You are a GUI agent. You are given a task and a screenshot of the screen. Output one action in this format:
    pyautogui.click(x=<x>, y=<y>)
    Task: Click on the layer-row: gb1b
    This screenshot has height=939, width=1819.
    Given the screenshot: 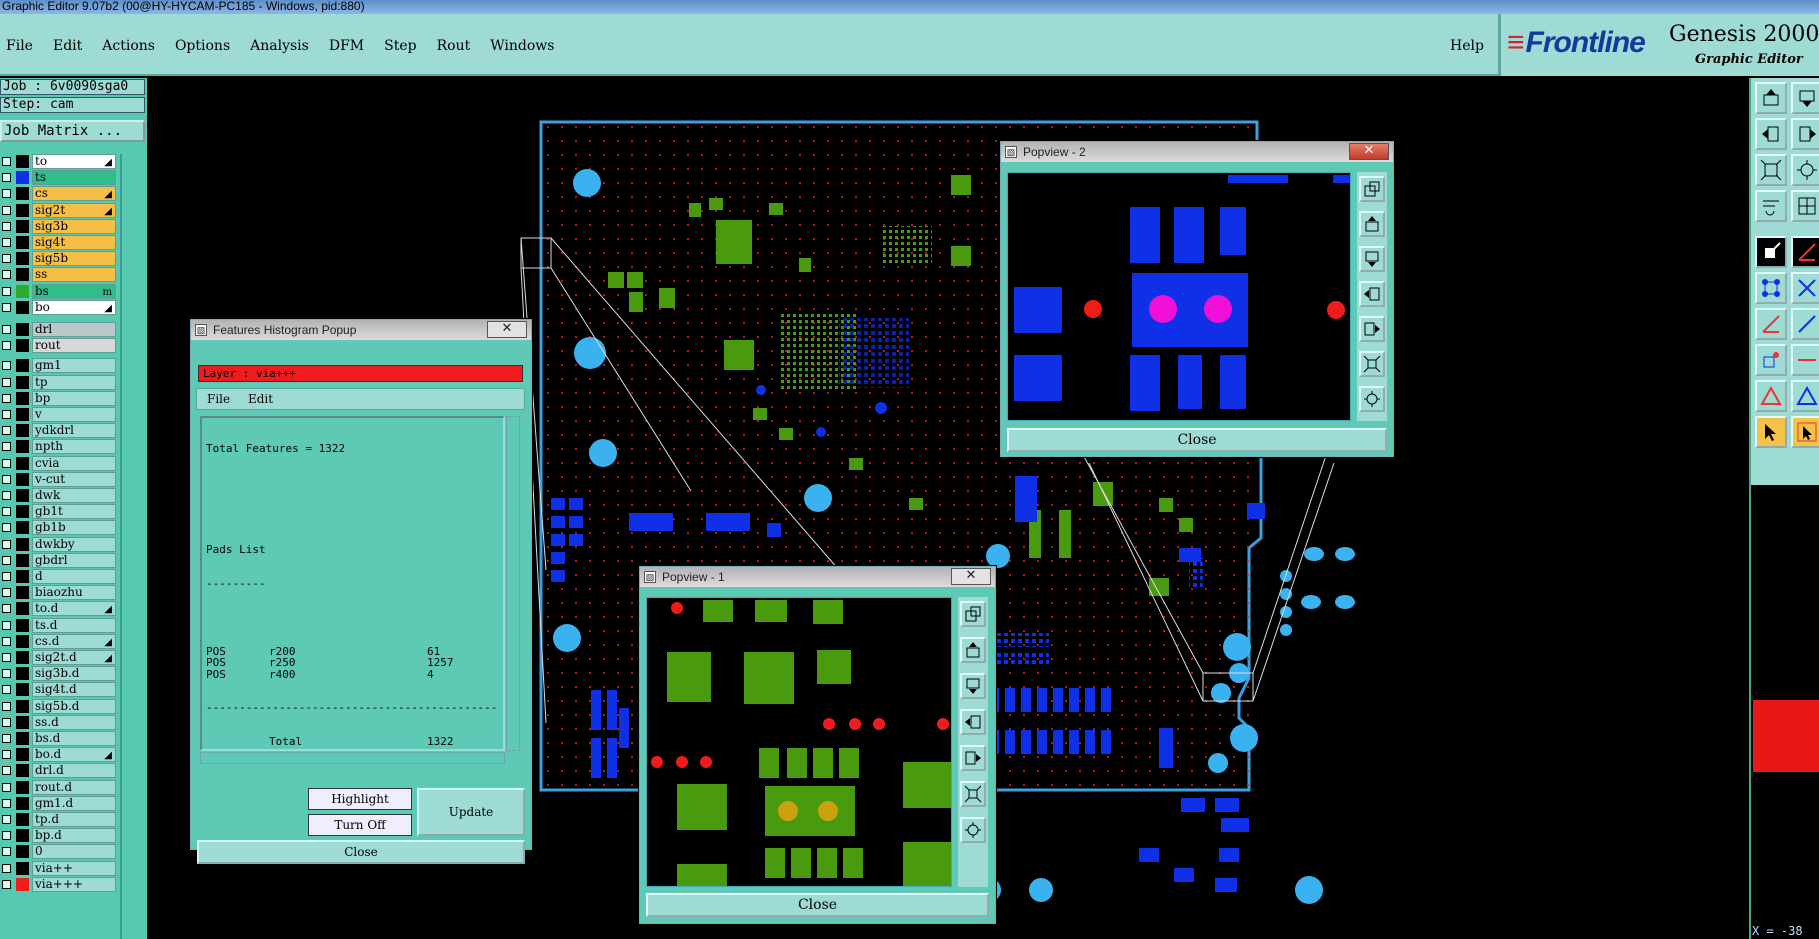 What is the action you would take?
    pyautogui.click(x=59, y=528)
    